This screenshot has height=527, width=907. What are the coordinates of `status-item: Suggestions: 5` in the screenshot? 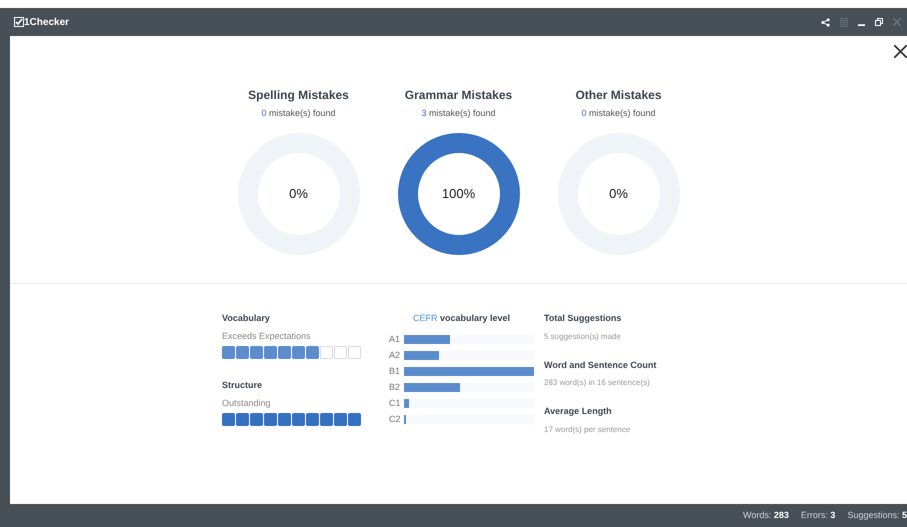 It's located at (877, 515).